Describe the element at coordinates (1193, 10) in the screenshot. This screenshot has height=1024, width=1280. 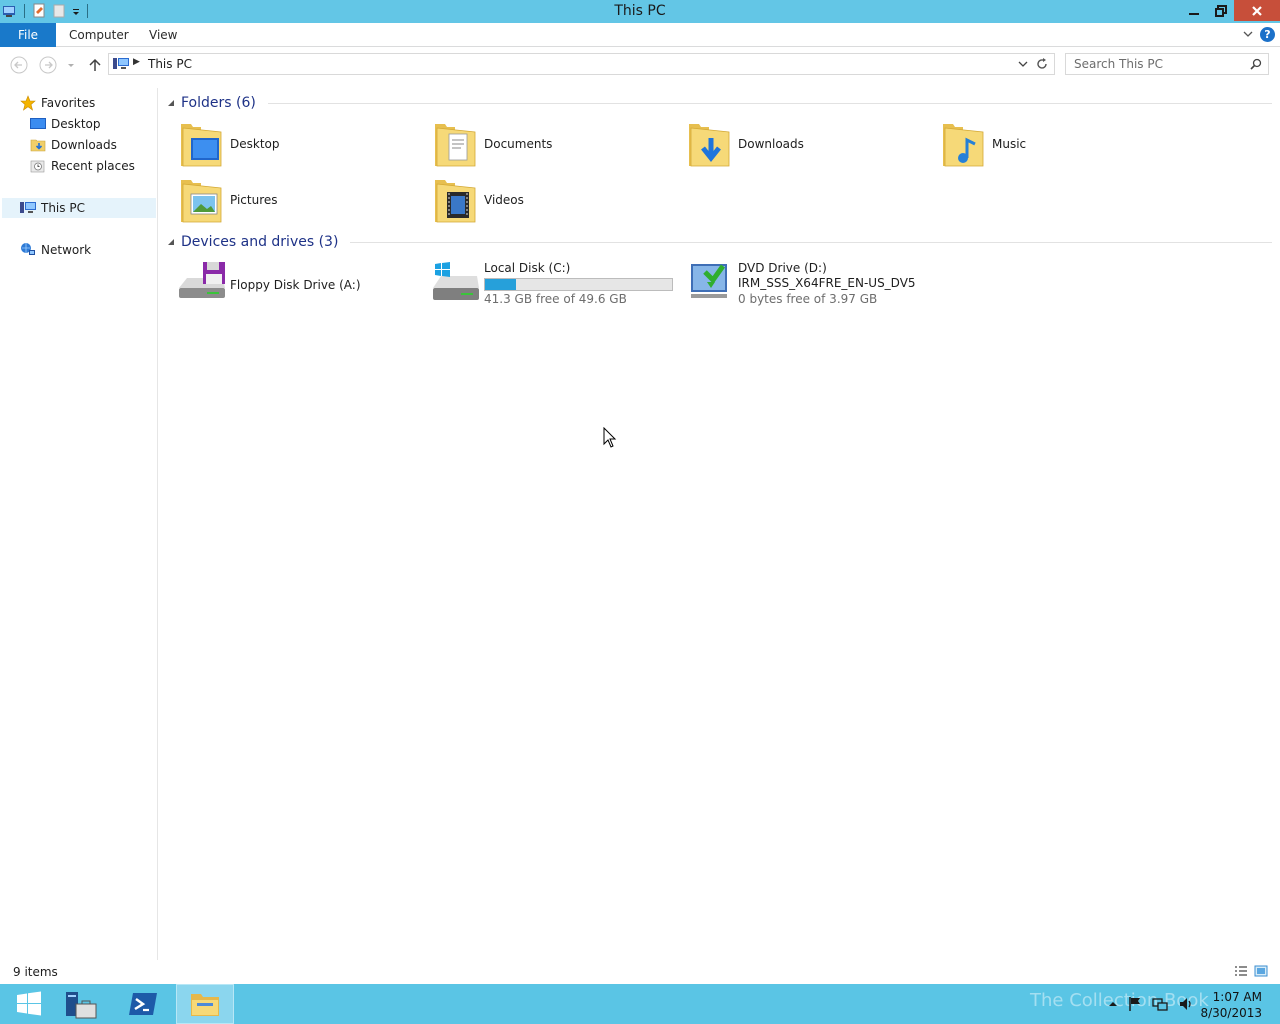
I see `minimize-button` at that location.